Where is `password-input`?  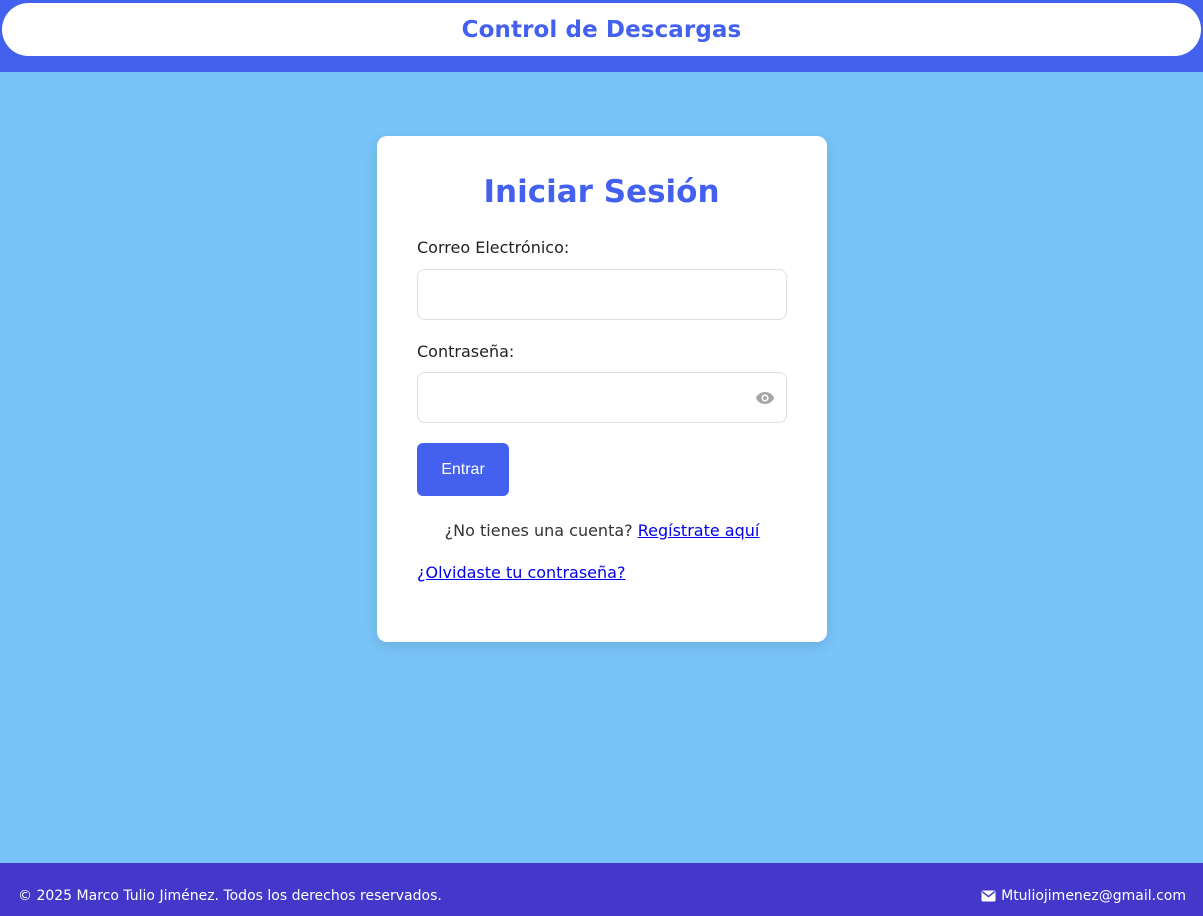 password-input is located at coordinates (602, 397).